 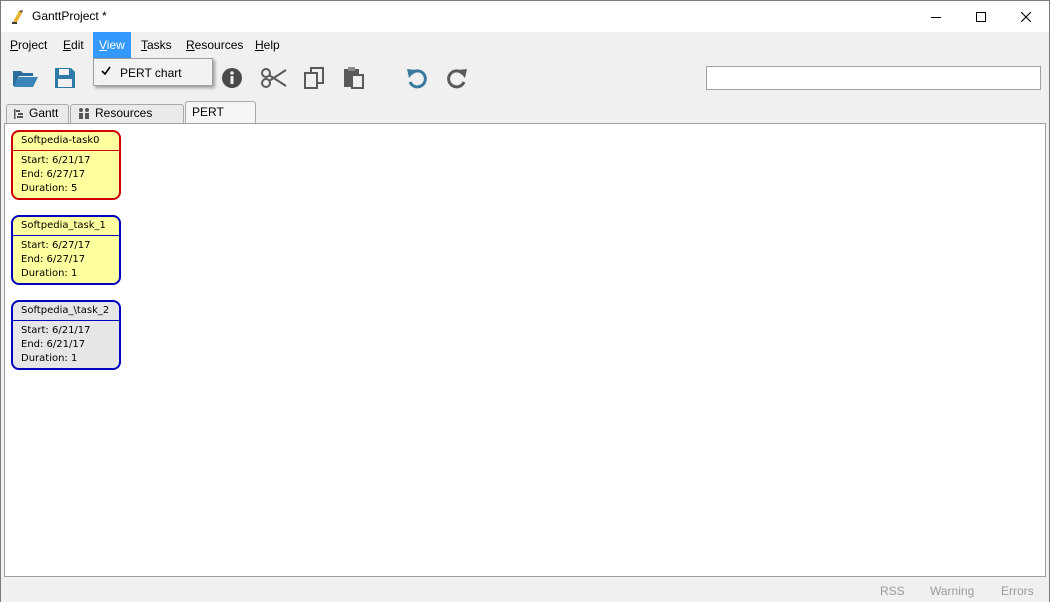 What do you see at coordinates (1017, 591) in the screenshot?
I see `status-errors: Errors` at bounding box center [1017, 591].